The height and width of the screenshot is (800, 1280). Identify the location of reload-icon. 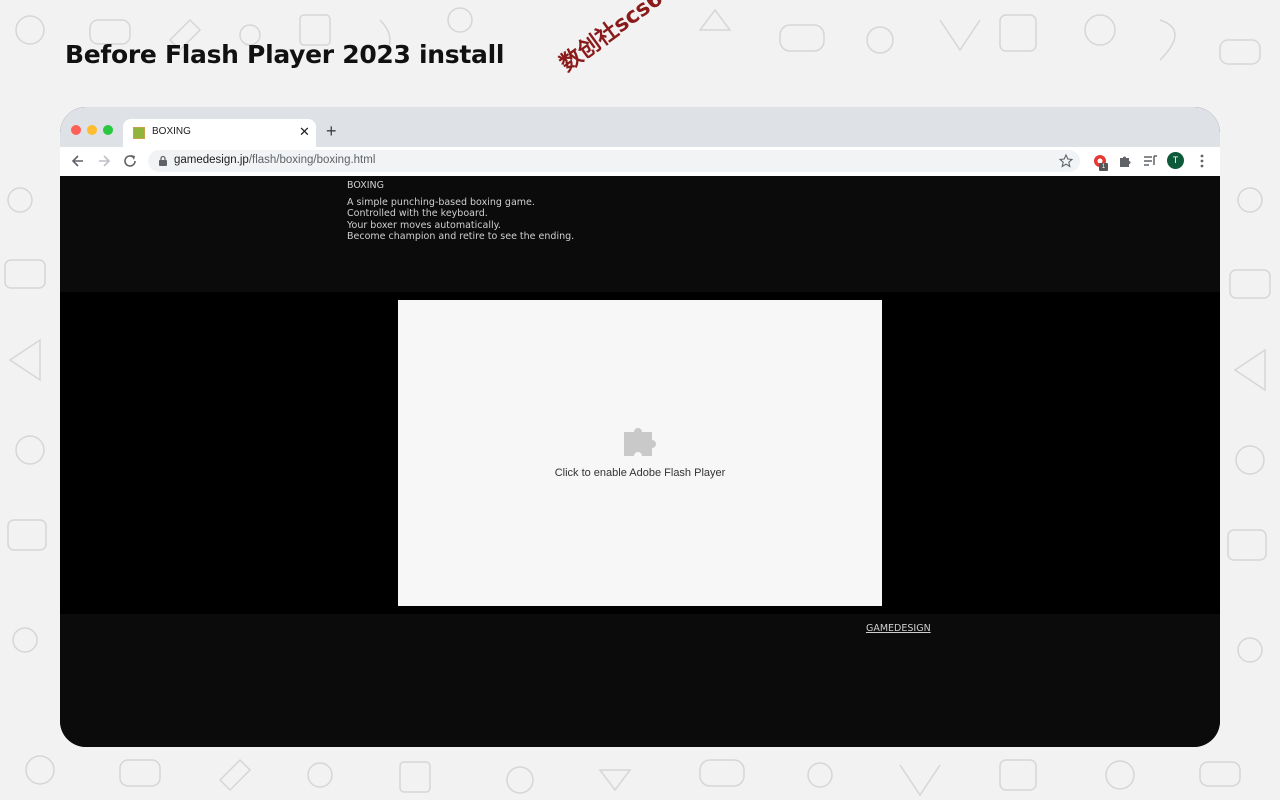
(130, 161).